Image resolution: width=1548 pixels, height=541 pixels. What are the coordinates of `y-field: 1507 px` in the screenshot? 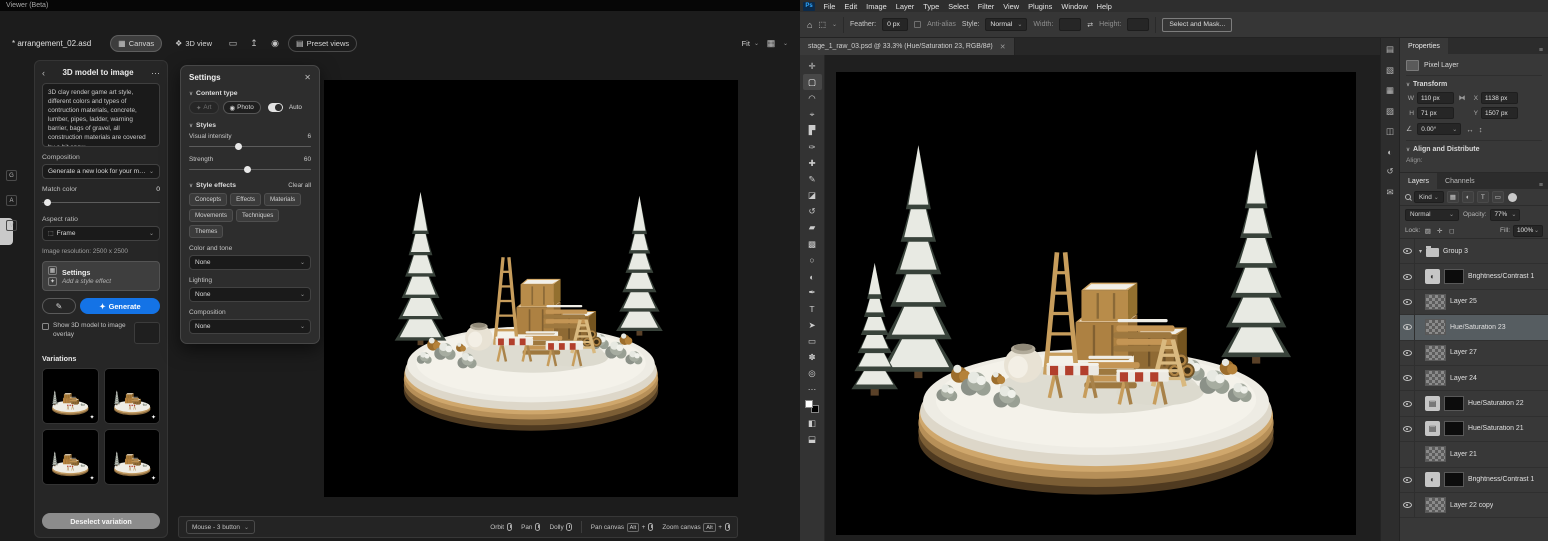 It's located at (1499, 113).